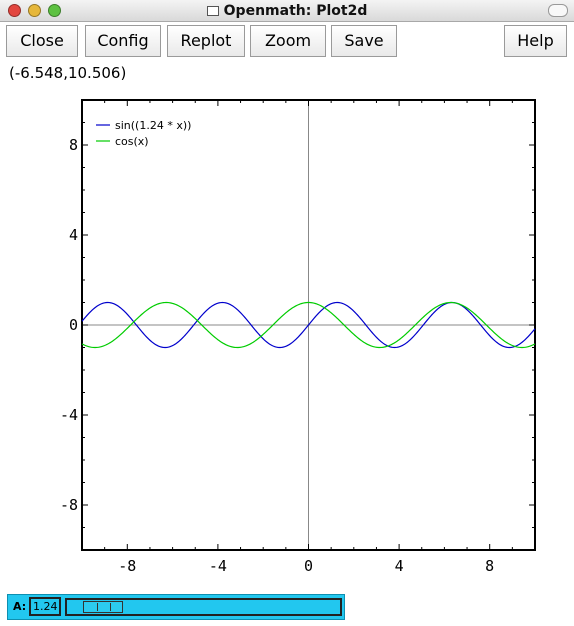 The width and height of the screenshot is (574, 626). I want to click on slider-label: A:, so click(20, 606).